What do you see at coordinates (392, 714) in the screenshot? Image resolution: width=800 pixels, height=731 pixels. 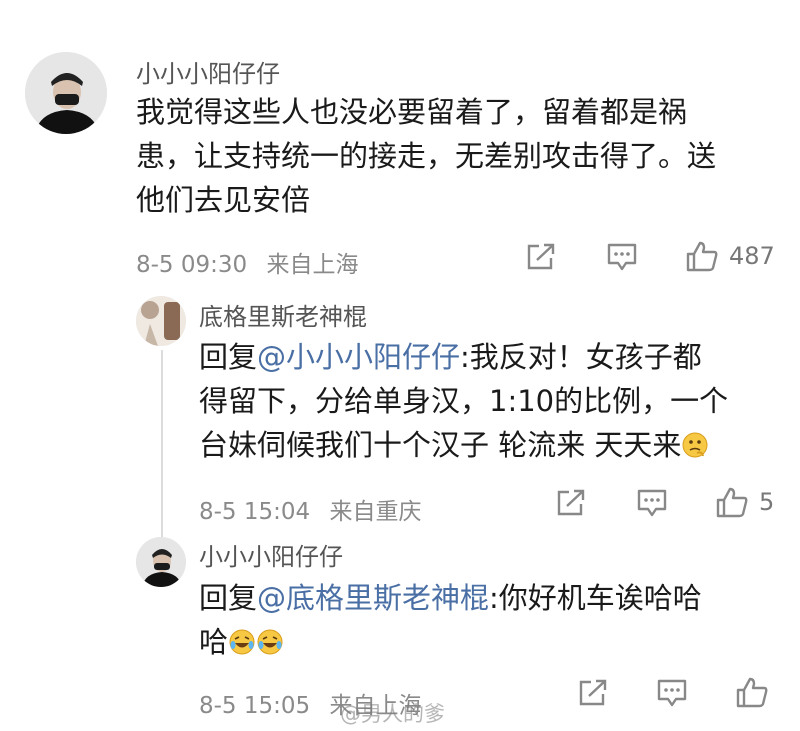 I see `watermark: @男人的爹` at bounding box center [392, 714].